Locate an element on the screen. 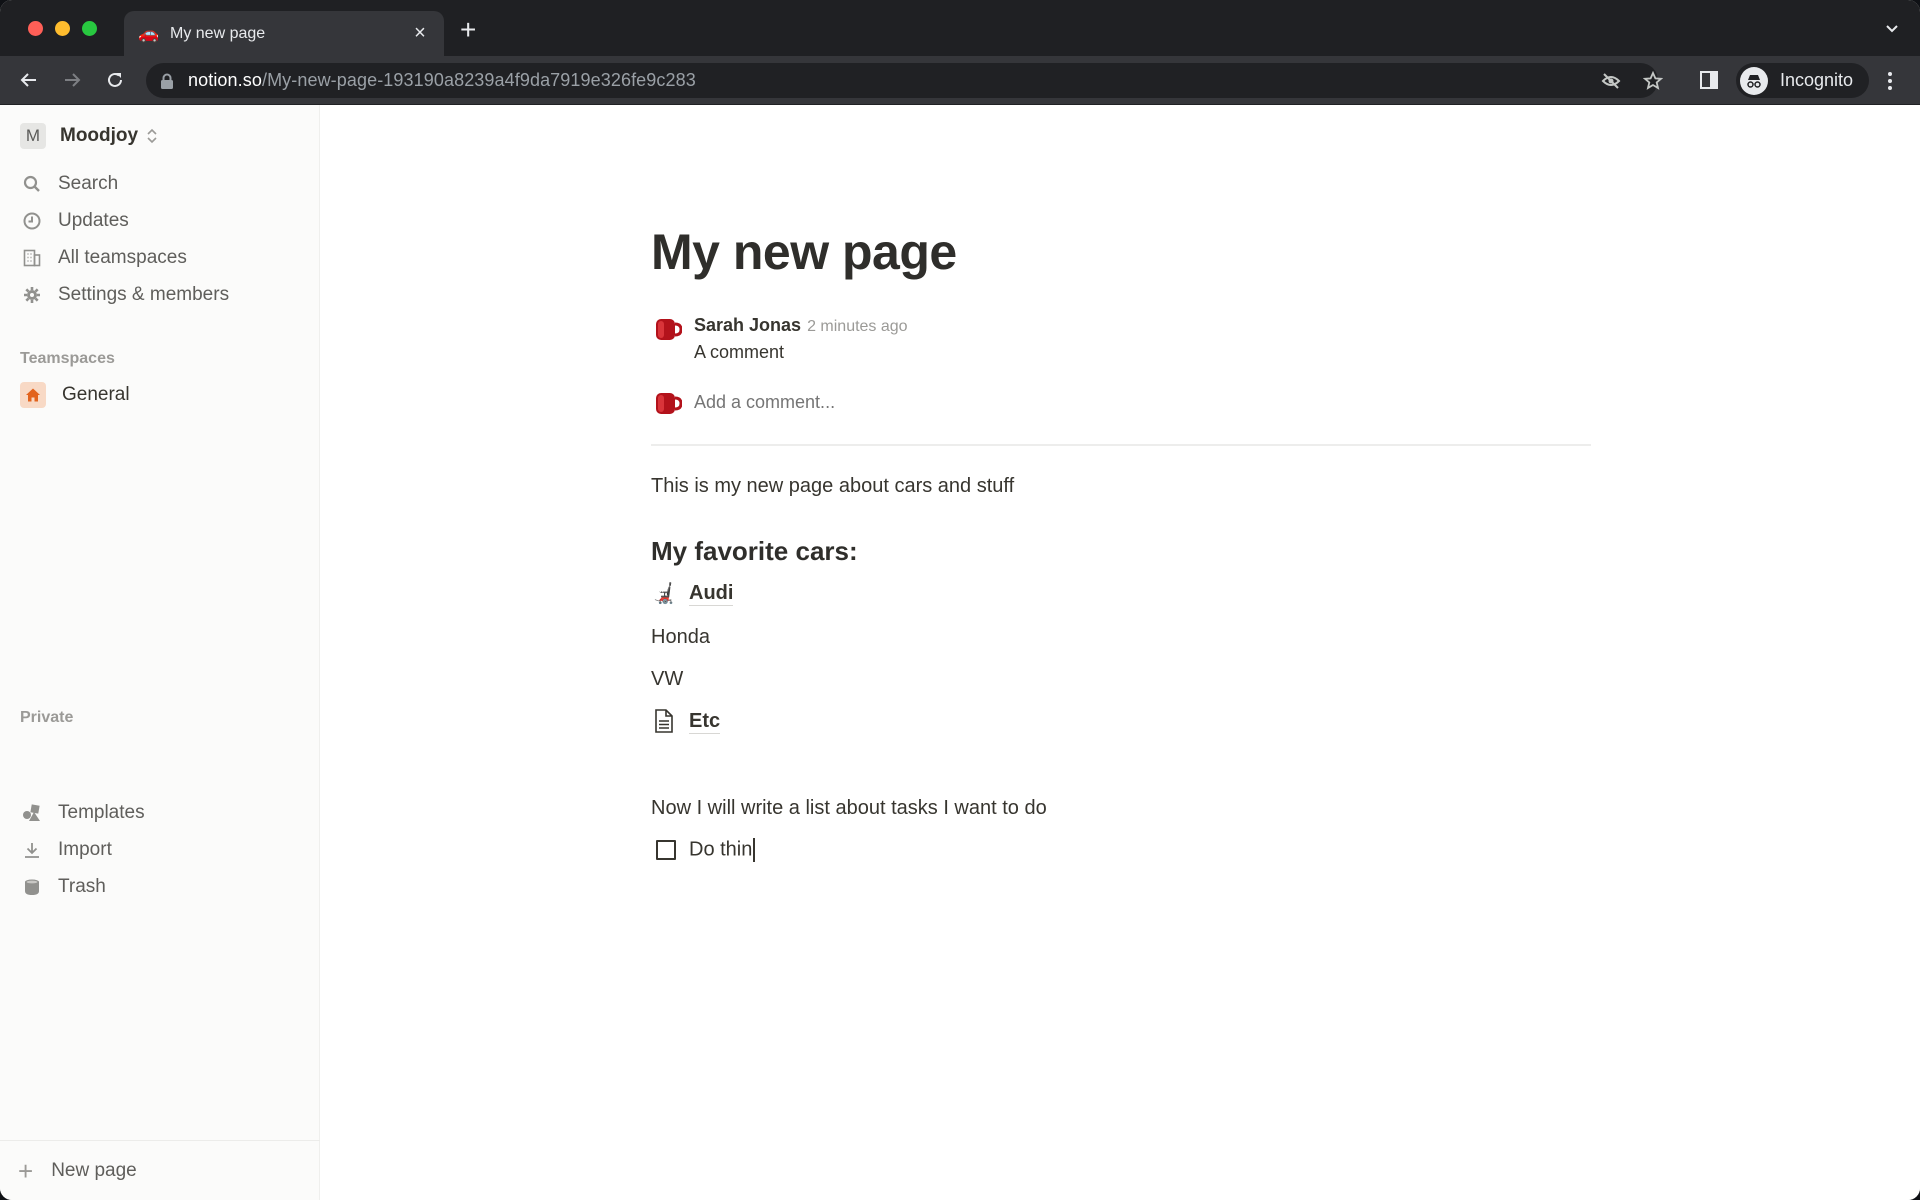 This screenshot has width=1920, height=1200. close-window-button is located at coordinates (35, 28).